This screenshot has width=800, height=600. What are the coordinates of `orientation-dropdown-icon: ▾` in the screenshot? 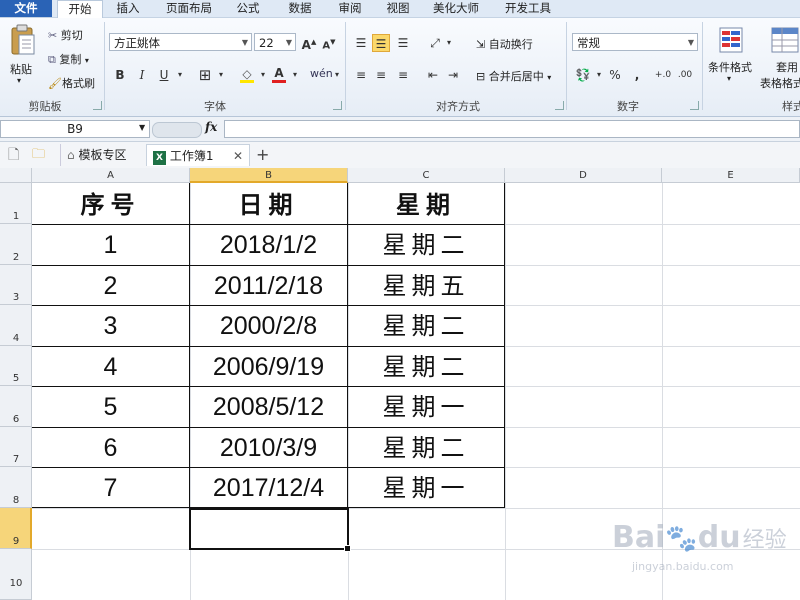 It's located at (449, 43).